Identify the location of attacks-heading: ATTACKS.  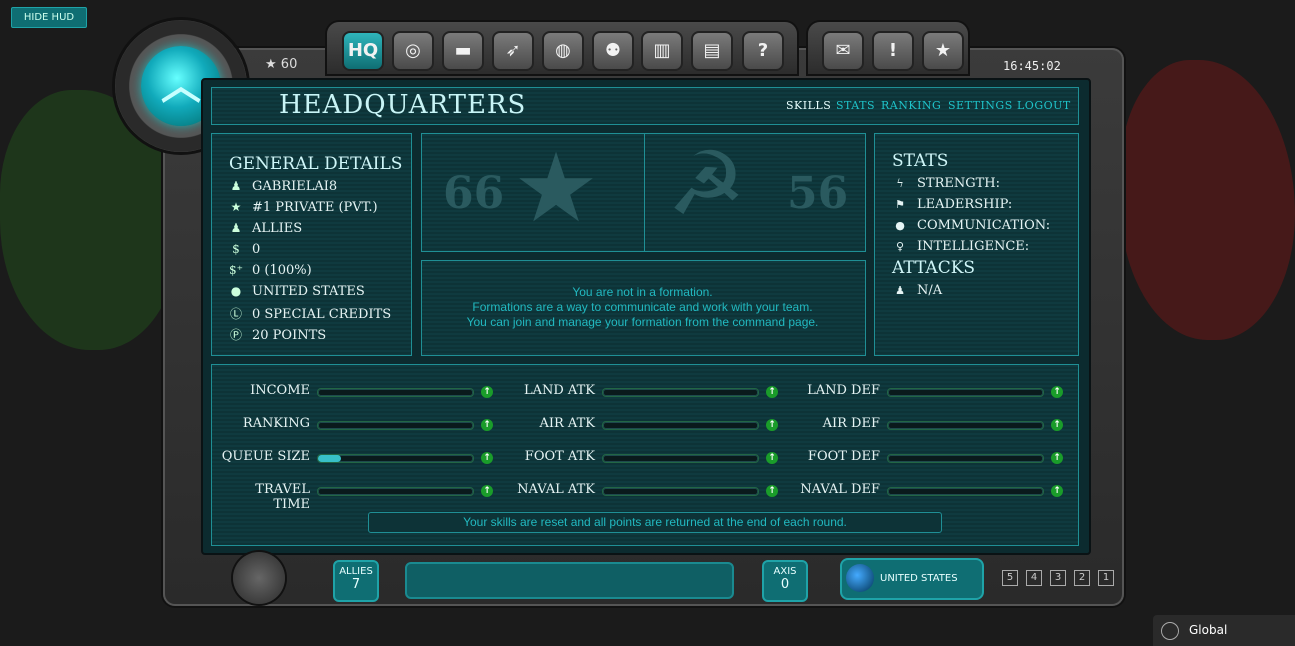
(934, 268).